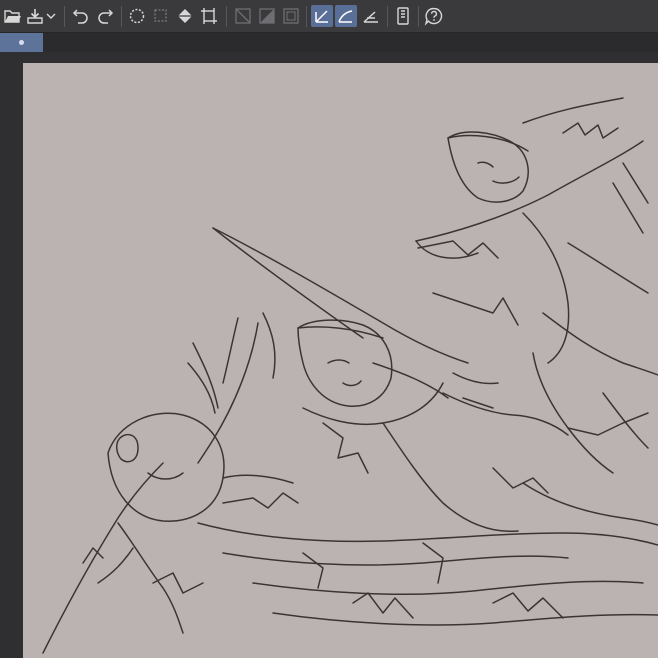  I want to click on select-all-icon, so click(161, 16).